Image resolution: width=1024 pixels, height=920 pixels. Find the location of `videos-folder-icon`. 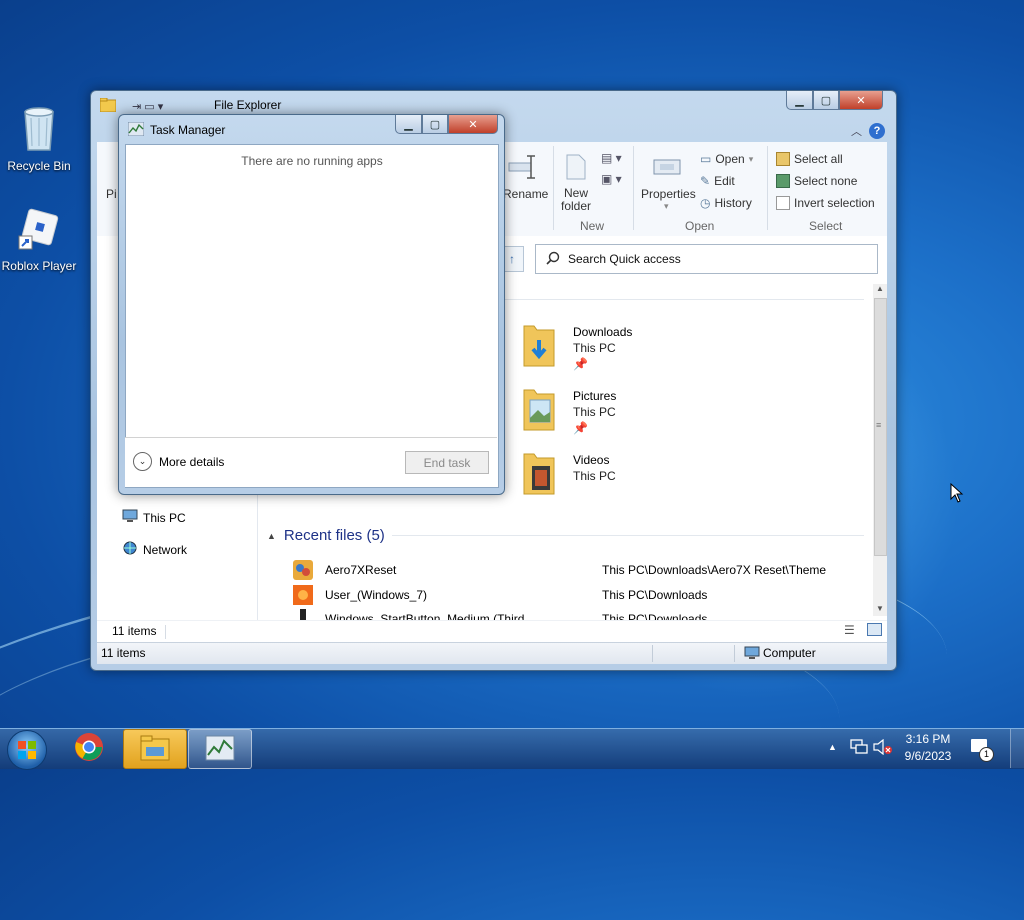

videos-folder-icon is located at coordinates (539, 472).